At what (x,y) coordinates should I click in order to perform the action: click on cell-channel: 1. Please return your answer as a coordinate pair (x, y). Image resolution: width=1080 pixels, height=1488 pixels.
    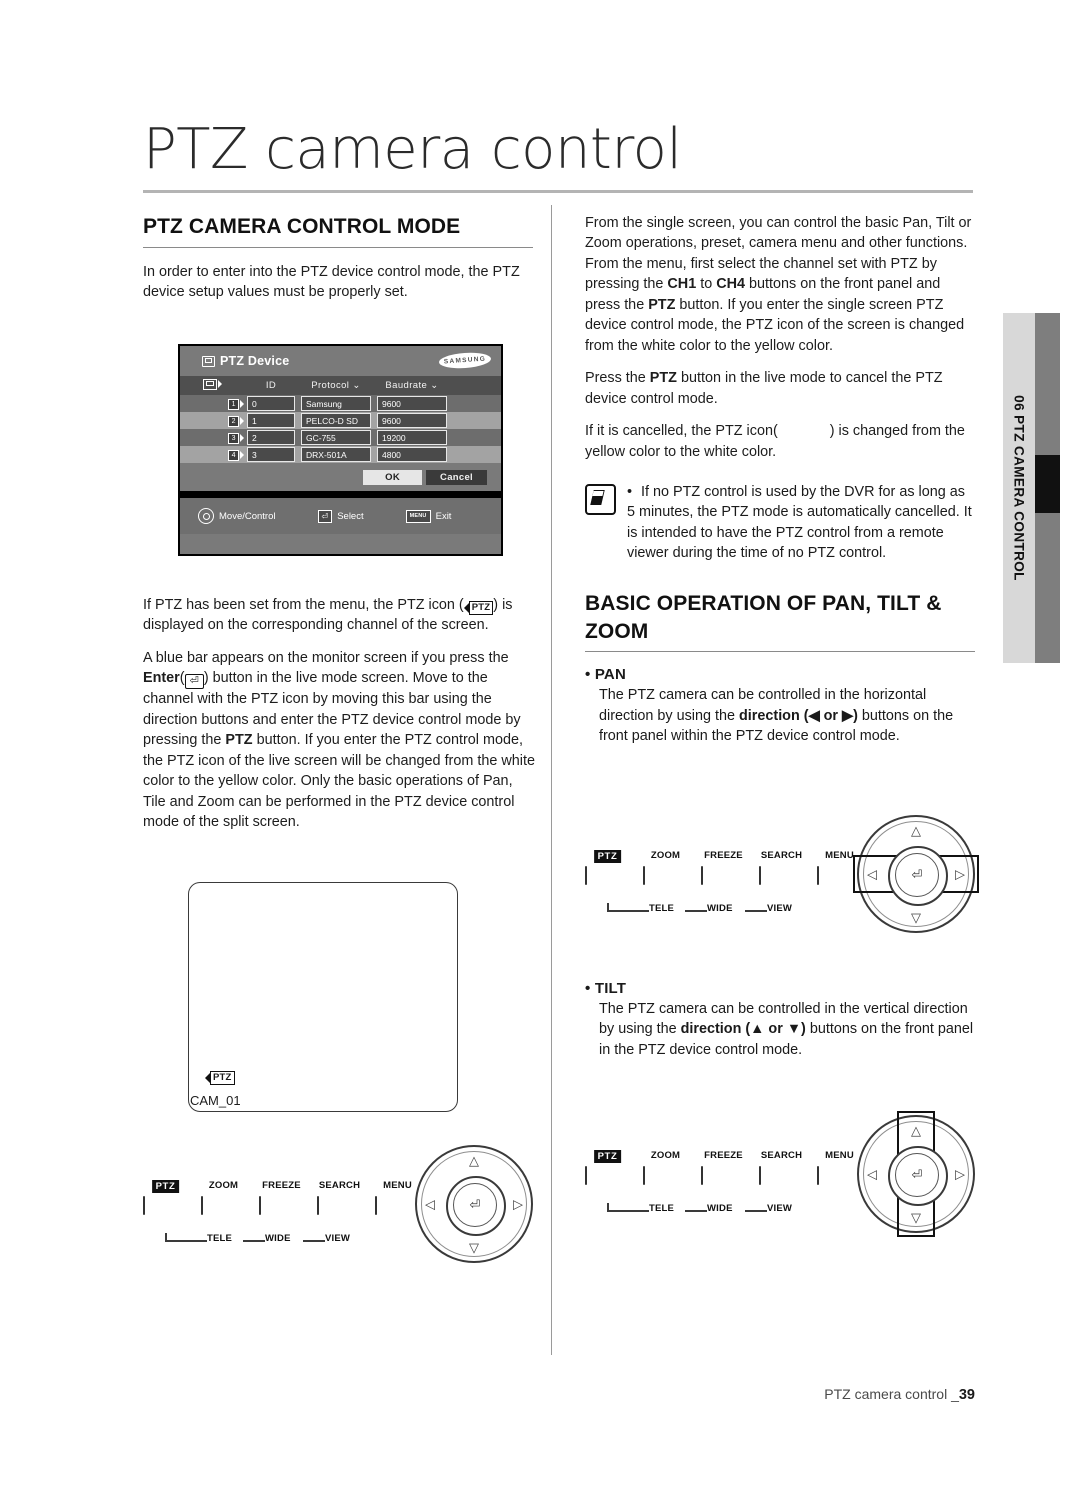
    Looking at the image, I should click on (212, 403).